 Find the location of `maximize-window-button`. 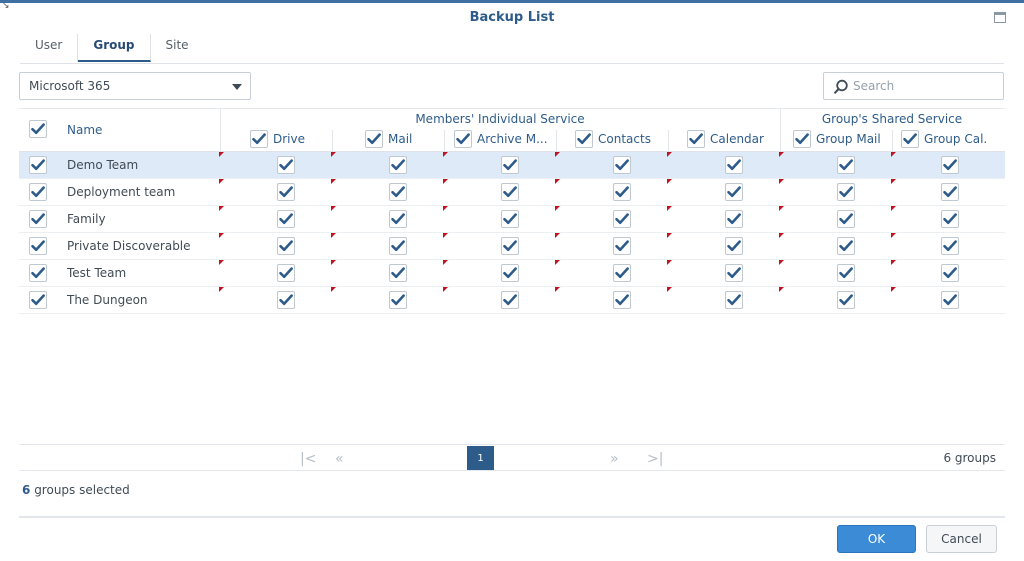

maximize-window-button is located at coordinates (1000, 17).